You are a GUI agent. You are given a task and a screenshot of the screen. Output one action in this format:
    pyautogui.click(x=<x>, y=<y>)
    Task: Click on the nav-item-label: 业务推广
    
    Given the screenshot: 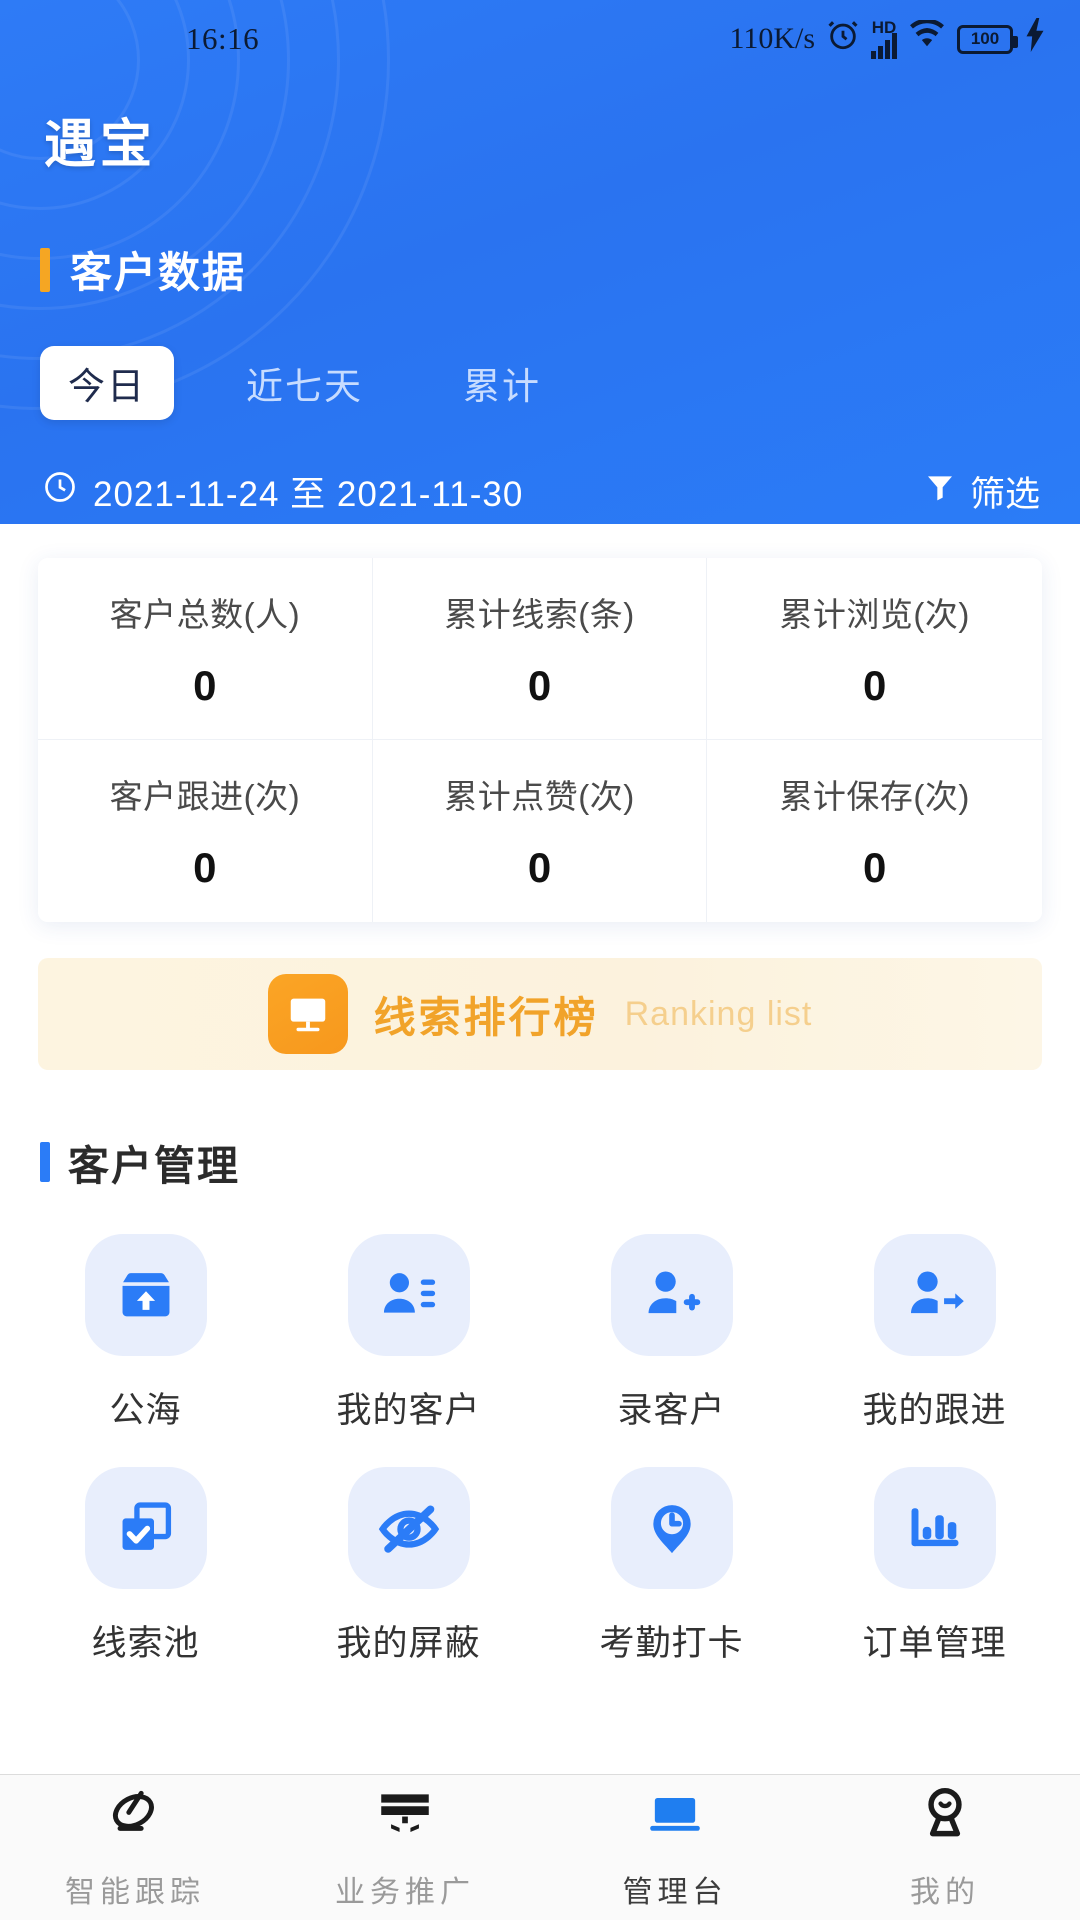 What is the action you would take?
    pyautogui.click(x=405, y=1892)
    